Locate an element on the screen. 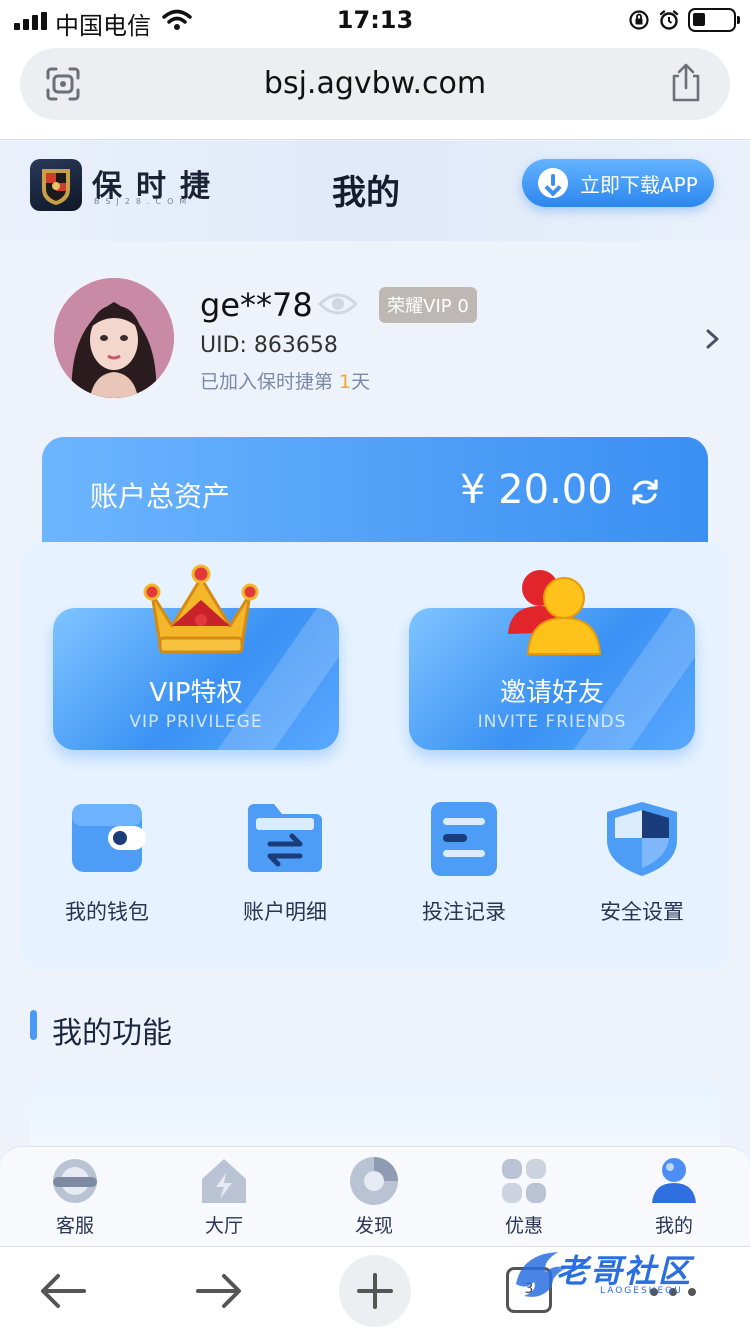  security-settings-label: 安全设置 is located at coordinates (642, 912).